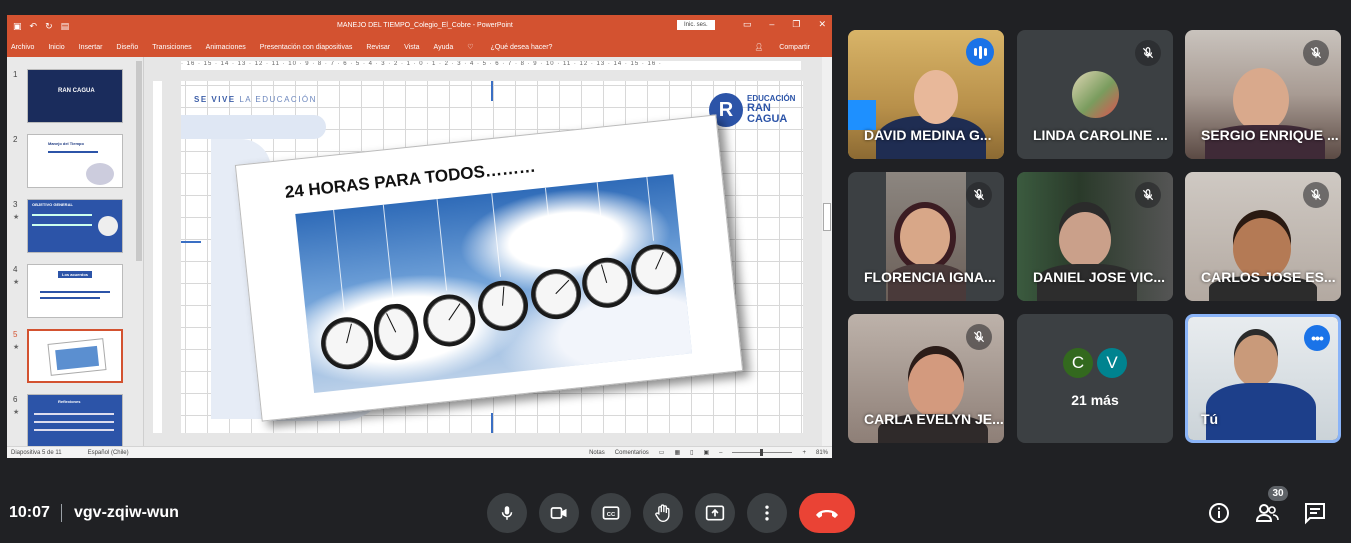 This screenshot has width=1351, height=543. I want to click on scrollbar-thumb, so click(827, 217).